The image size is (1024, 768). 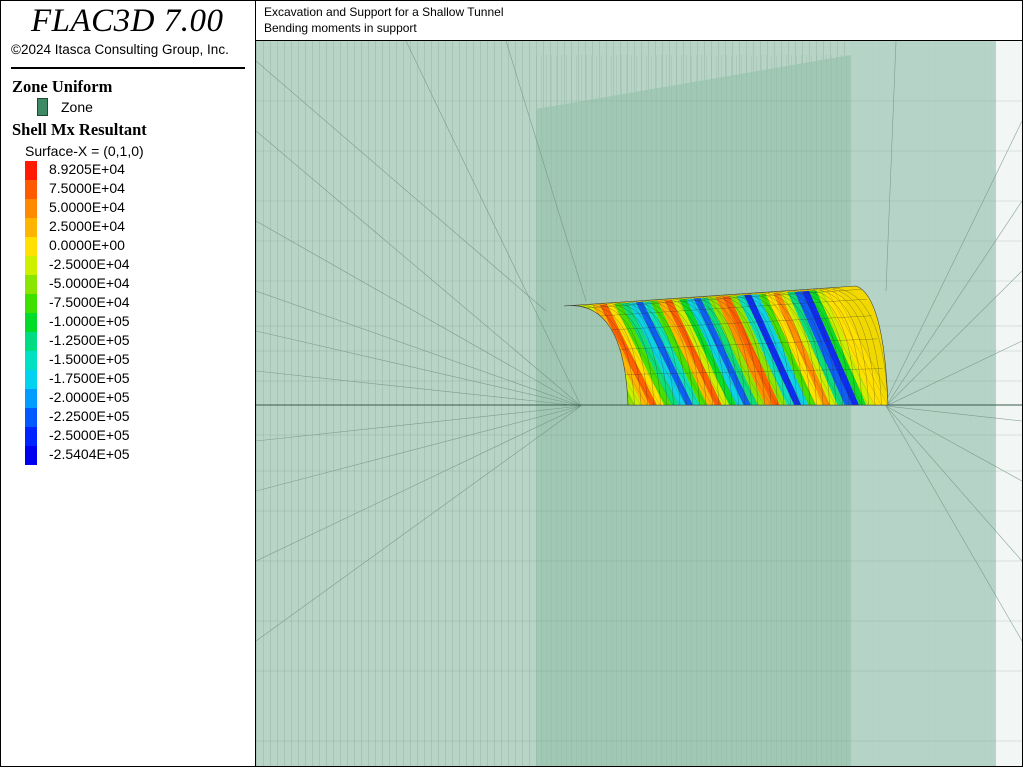 What do you see at coordinates (89, 416) in the screenshot?
I see `colorbar-label: -2.2500E+05` at bounding box center [89, 416].